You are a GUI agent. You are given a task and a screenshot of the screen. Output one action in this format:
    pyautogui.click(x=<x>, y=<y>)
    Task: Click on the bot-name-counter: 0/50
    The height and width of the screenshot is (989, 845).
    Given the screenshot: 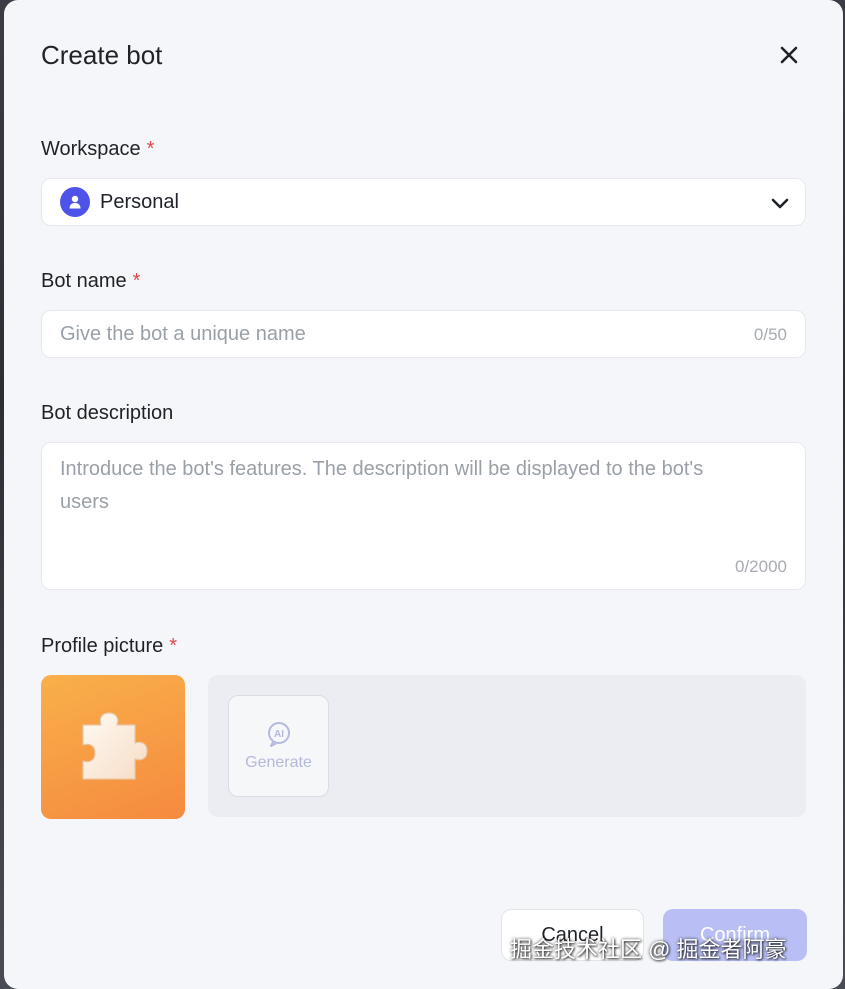 What is the action you would take?
    pyautogui.click(x=770, y=334)
    